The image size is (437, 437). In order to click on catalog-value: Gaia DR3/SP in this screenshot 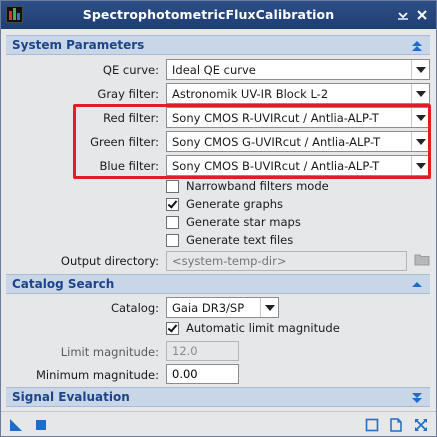, I will do `click(208, 308)`.